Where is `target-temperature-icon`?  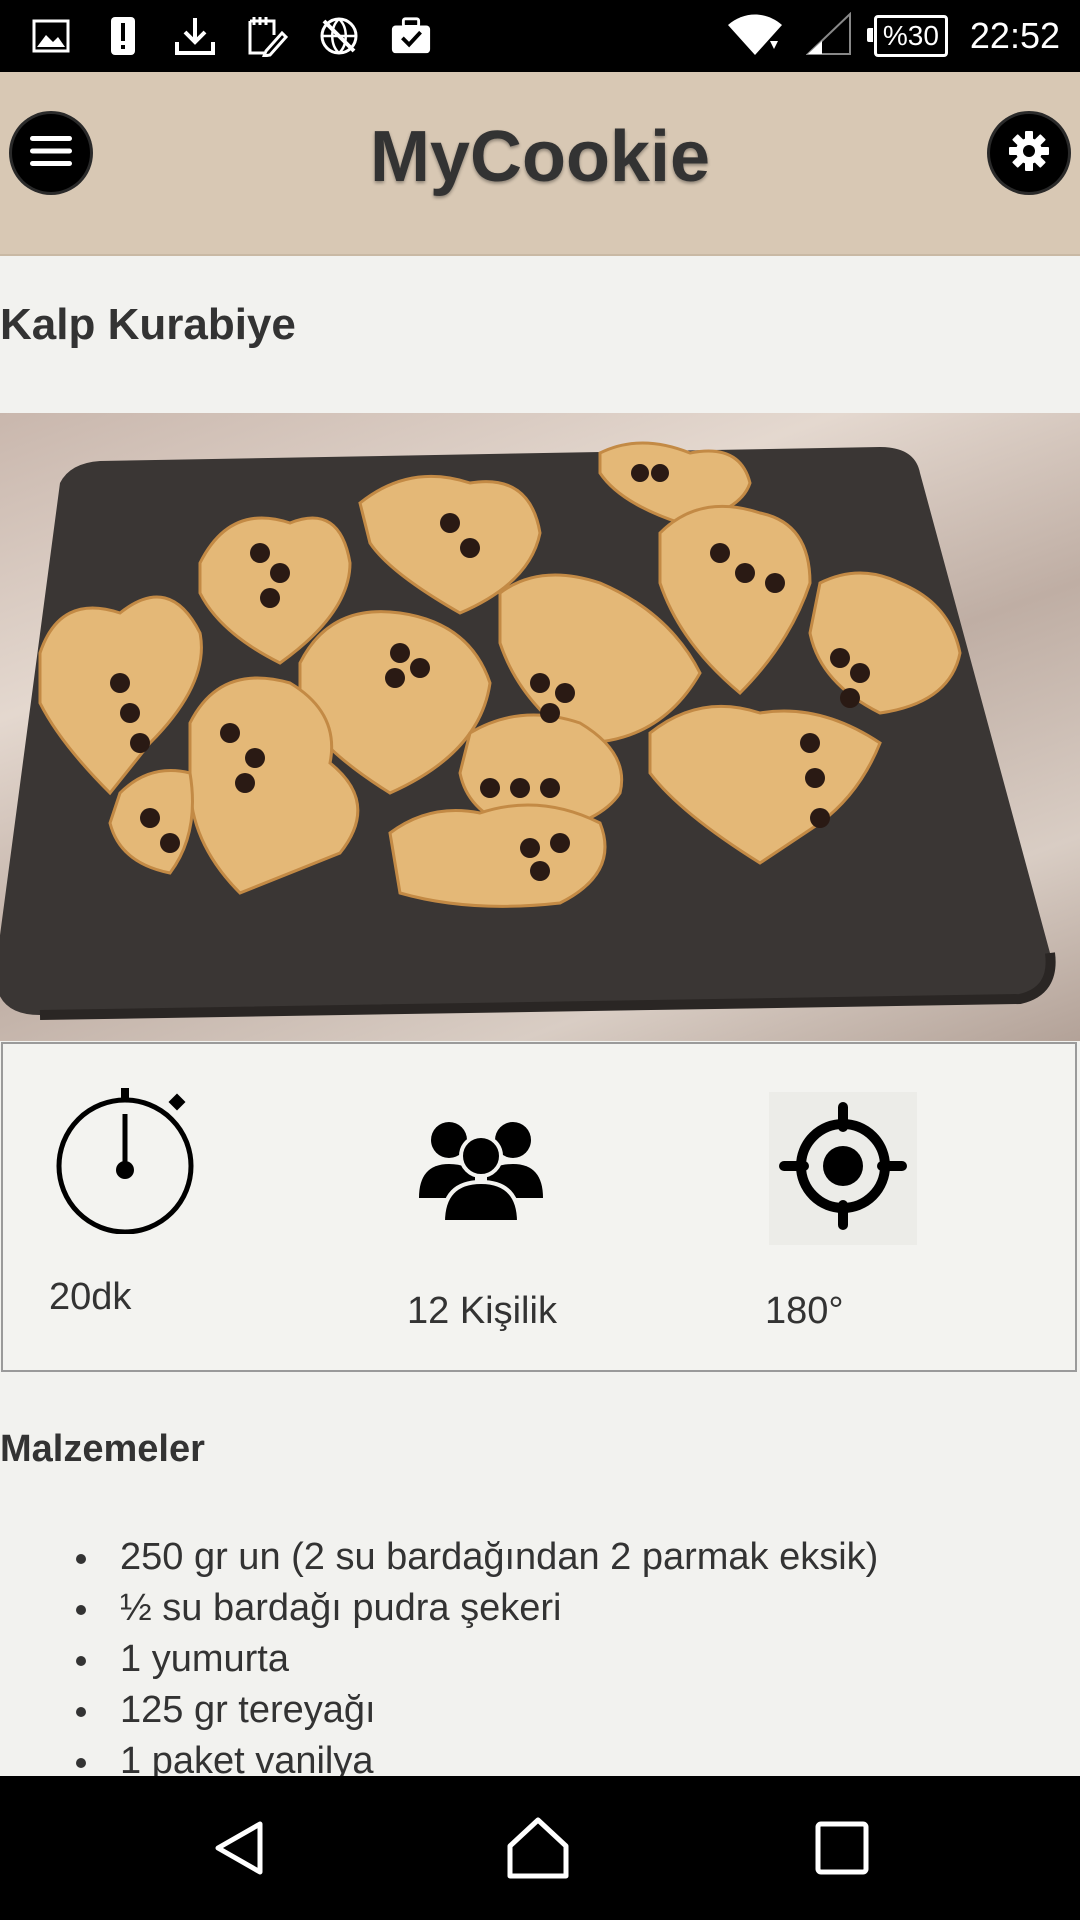
target-temperature-icon is located at coordinates (843, 1168).